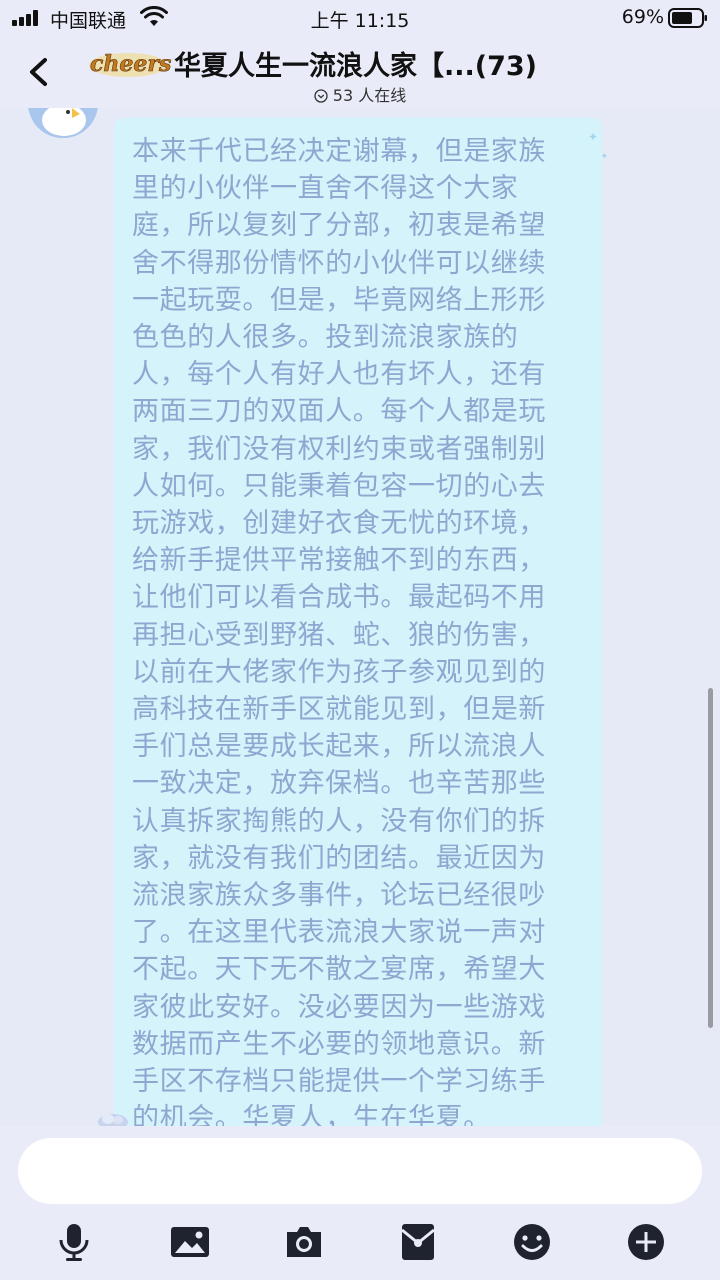 The image size is (720, 1280). What do you see at coordinates (339, 858) in the screenshot?
I see `message-line: 家，就没有我们的团结。最近因为` at bounding box center [339, 858].